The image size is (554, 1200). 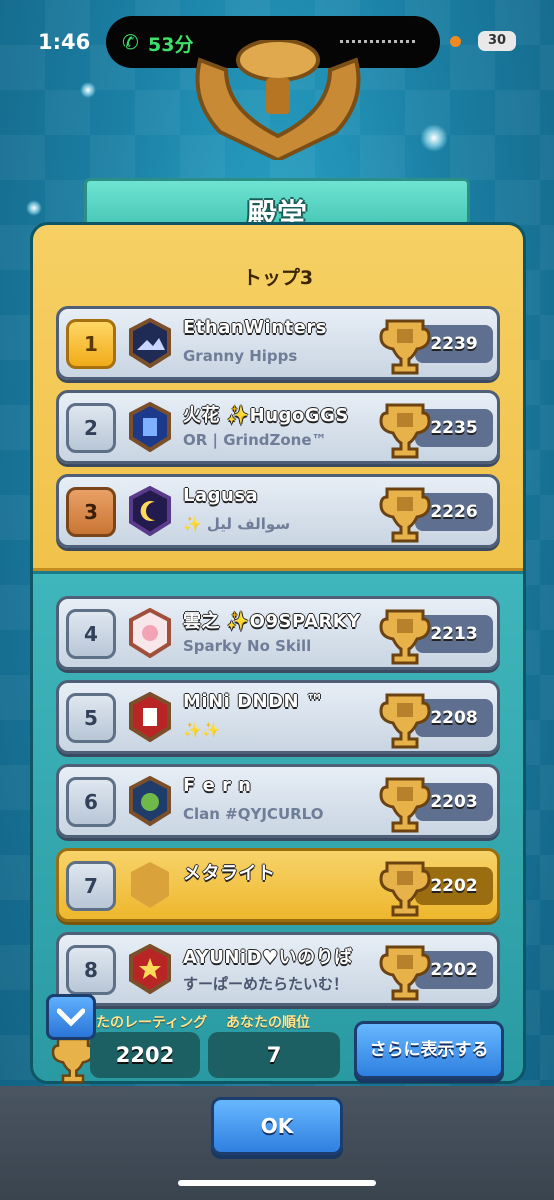 What do you see at coordinates (237, 524) in the screenshot?
I see `clan-name: ✨ سوالف ليل` at bounding box center [237, 524].